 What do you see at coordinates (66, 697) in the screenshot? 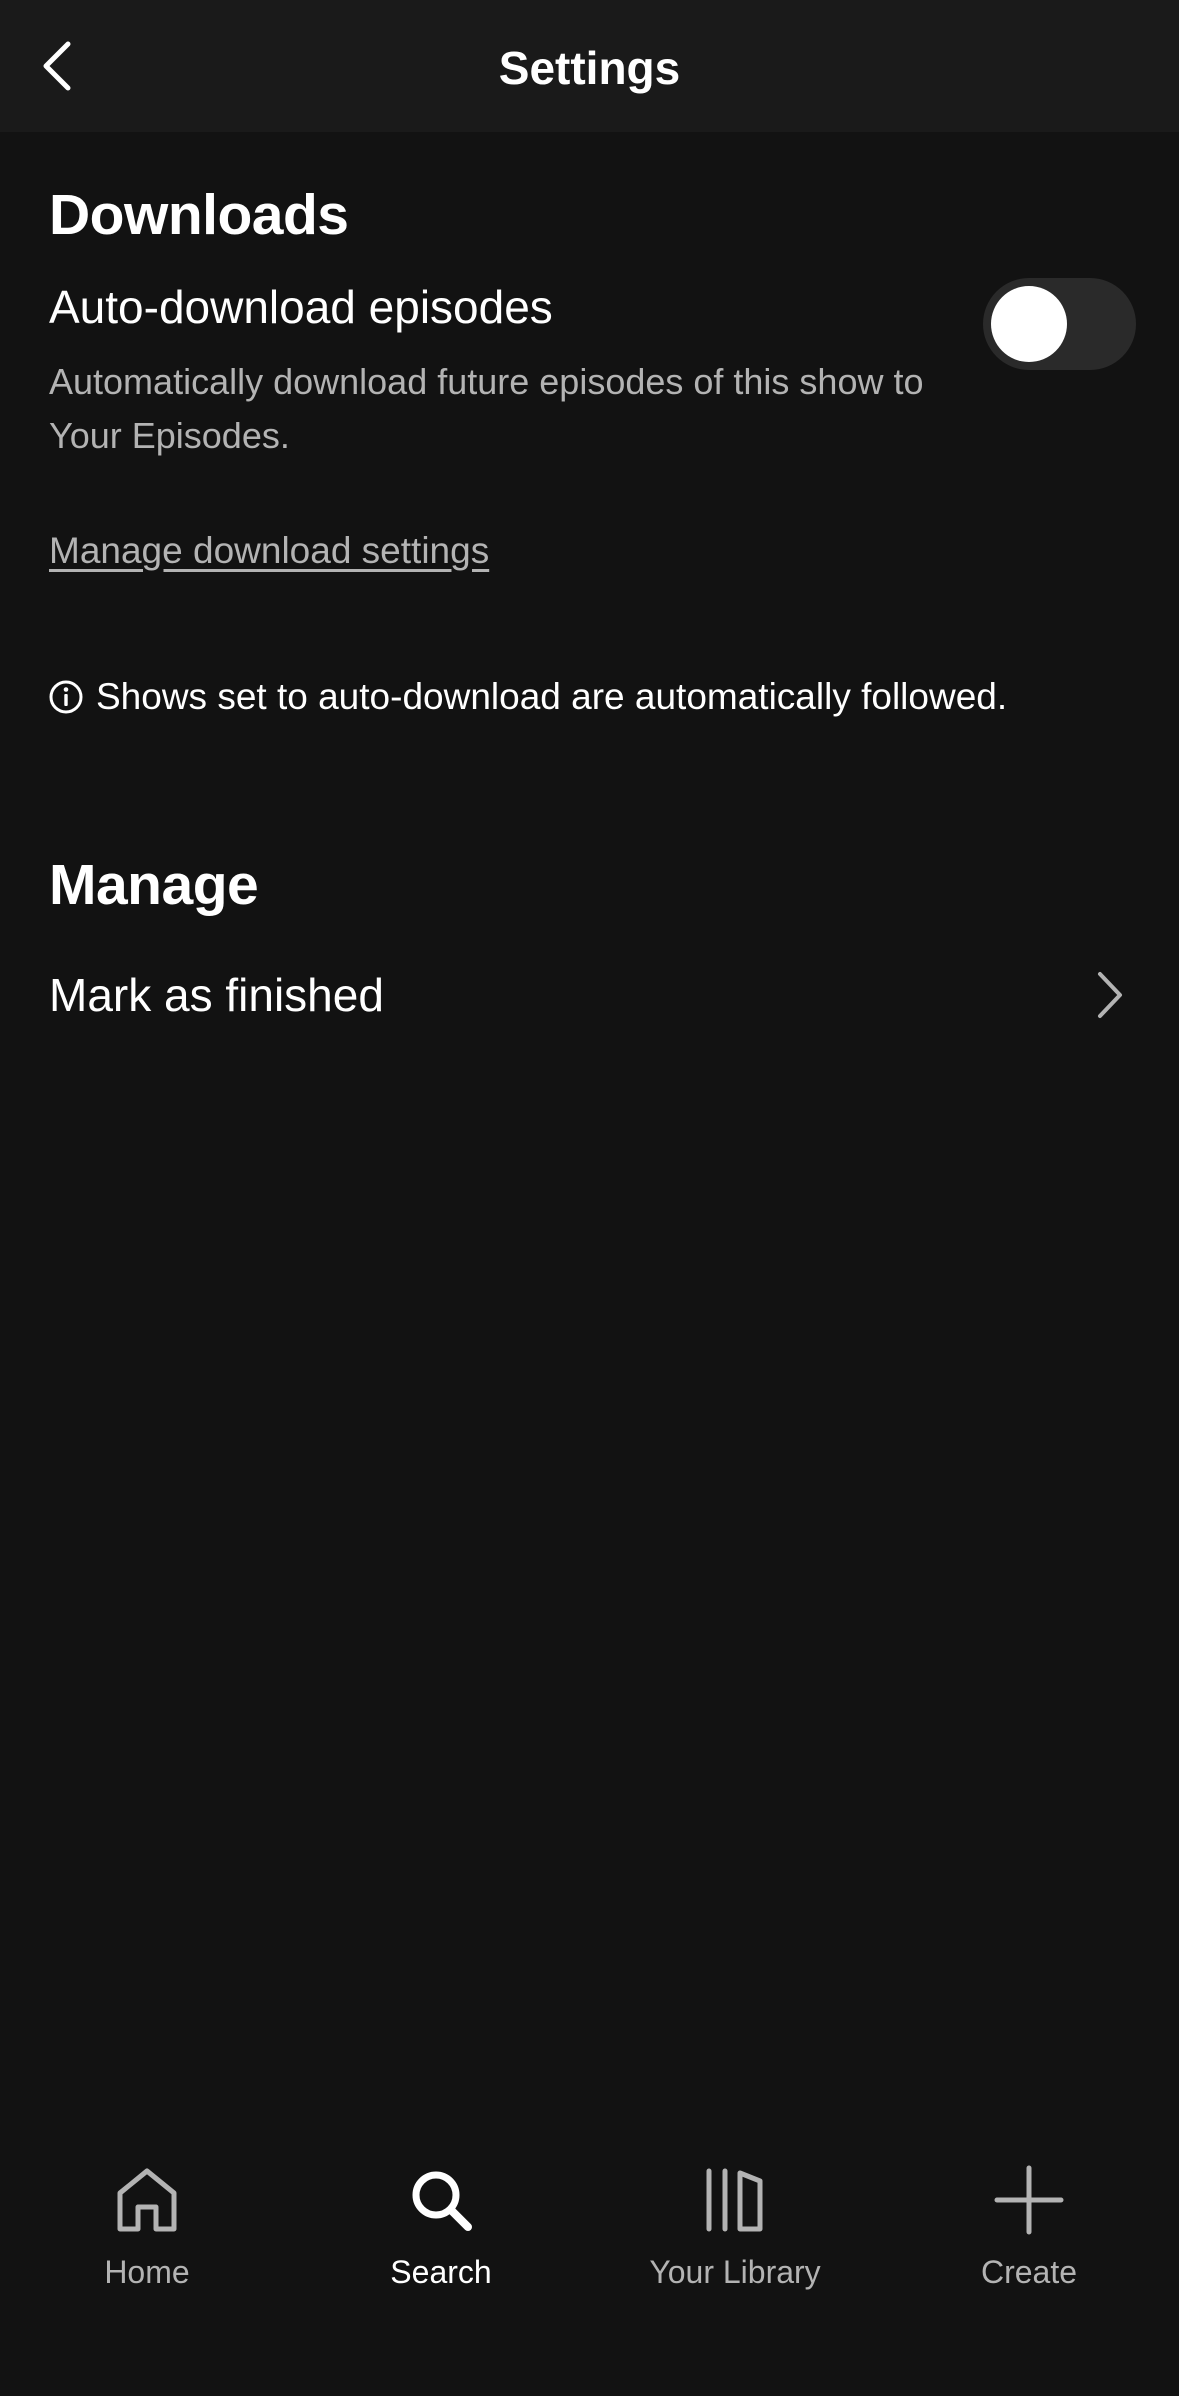
I see `info-circle-icon` at bounding box center [66, 697].